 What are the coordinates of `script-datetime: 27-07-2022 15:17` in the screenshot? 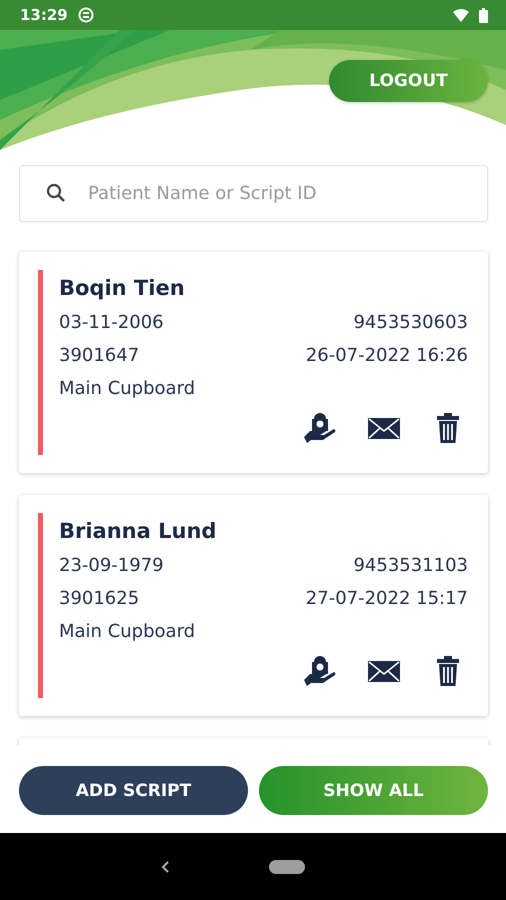 It's located at (387, 599).